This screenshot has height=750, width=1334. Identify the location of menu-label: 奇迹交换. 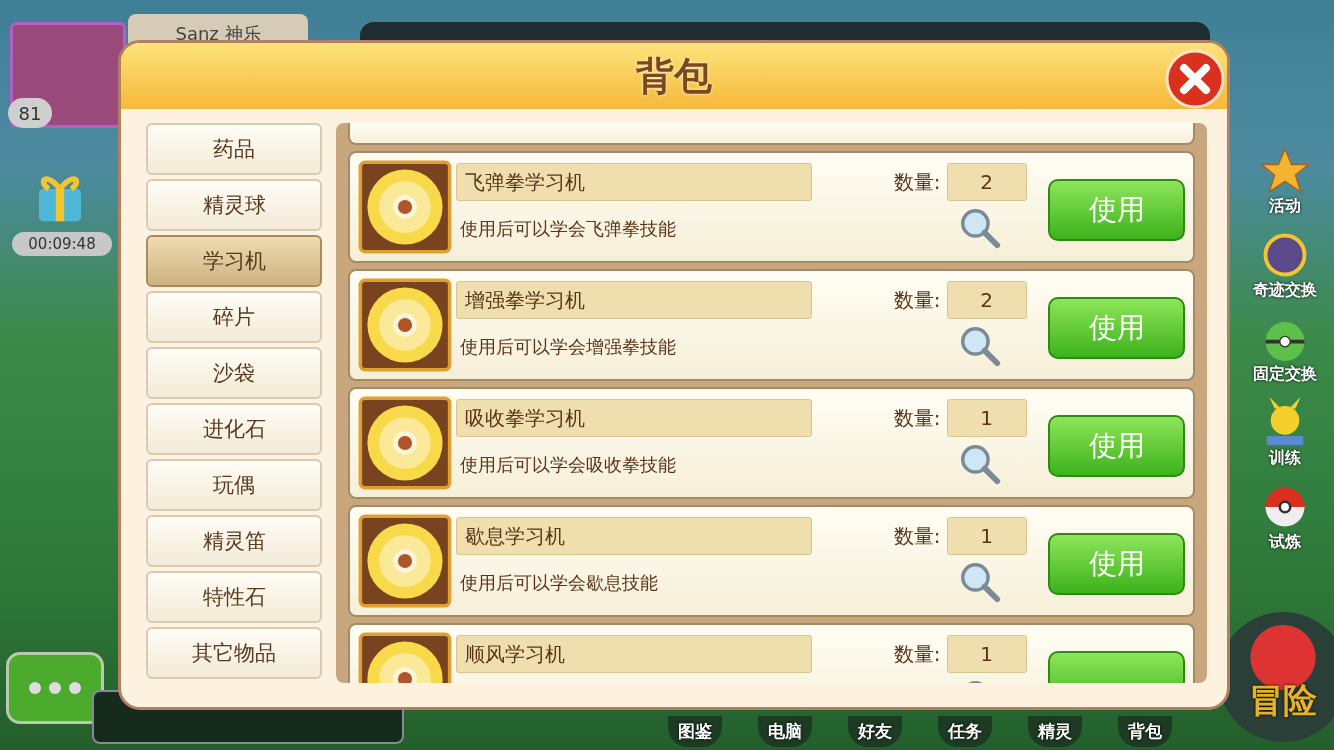
(1285, 290).